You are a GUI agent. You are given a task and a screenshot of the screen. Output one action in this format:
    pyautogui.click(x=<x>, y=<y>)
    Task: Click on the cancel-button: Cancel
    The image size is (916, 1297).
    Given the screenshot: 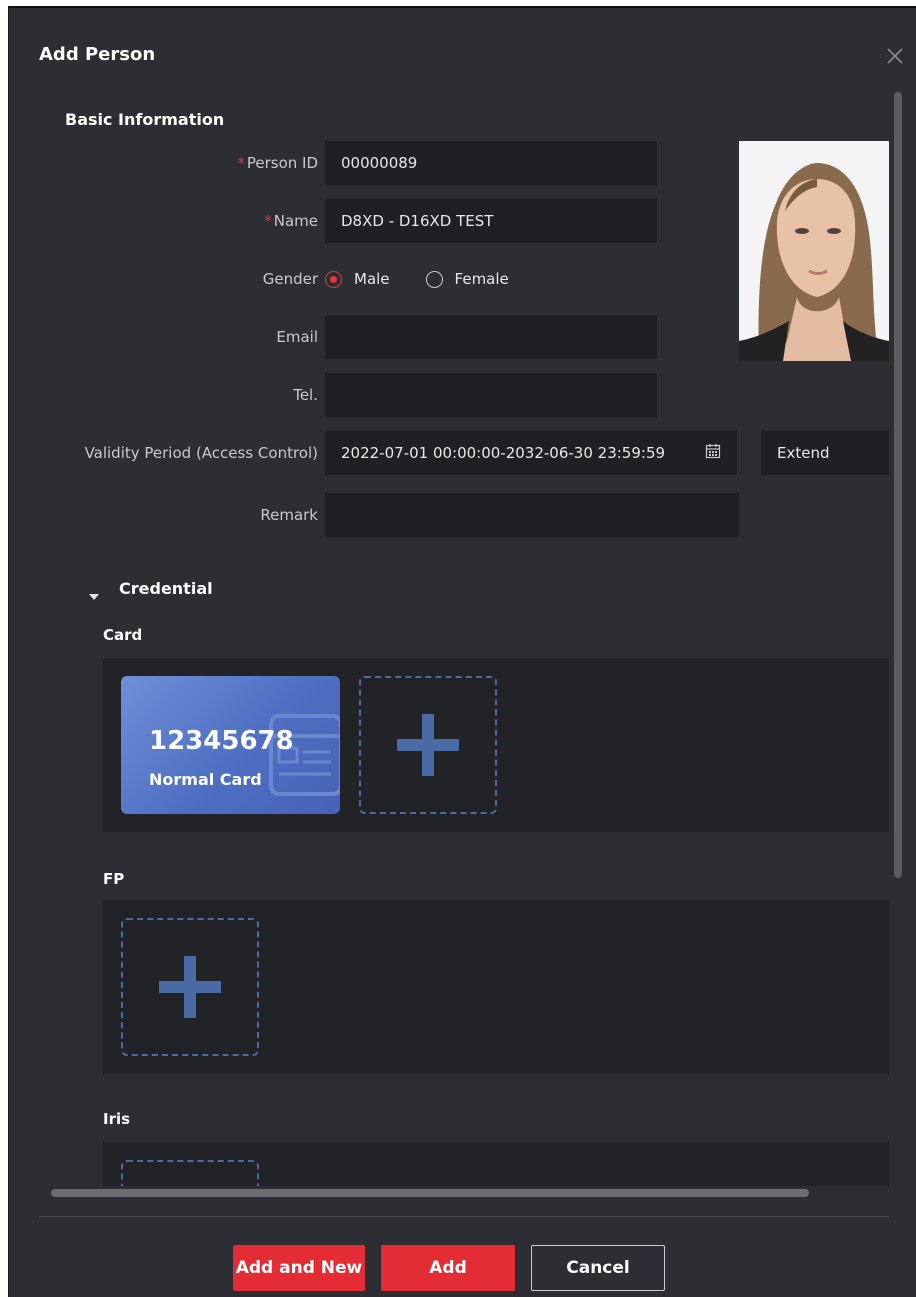 What is the action you would take?
    pyautogui.click(x=598, y=1268)
    